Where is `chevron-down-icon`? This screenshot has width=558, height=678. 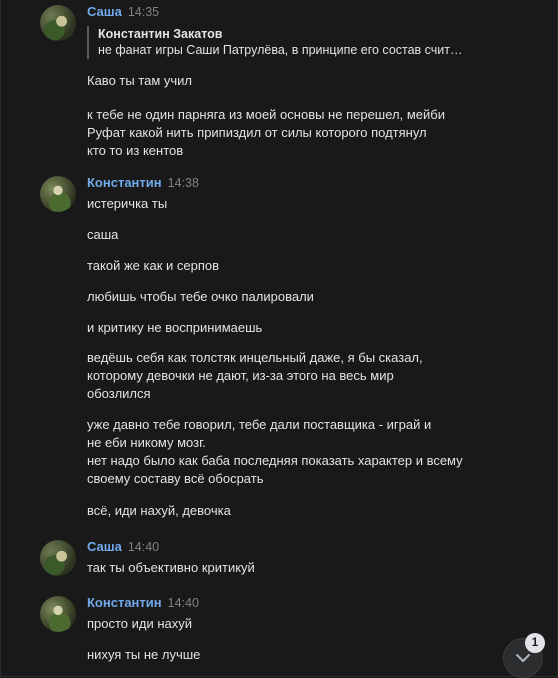
chevron-down-icon is located at coordinates (523, 658).